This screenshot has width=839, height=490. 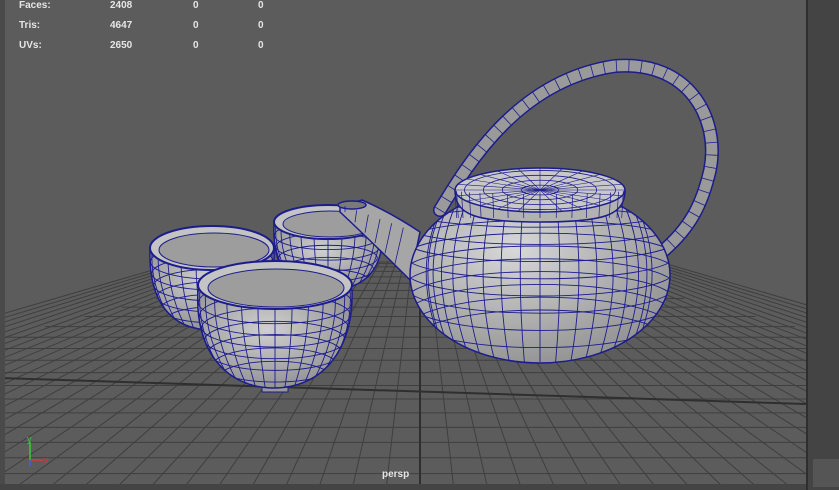 I want to click on hud-row-uvs: UVs: 2650 0 0, so click(x=169, y=47).